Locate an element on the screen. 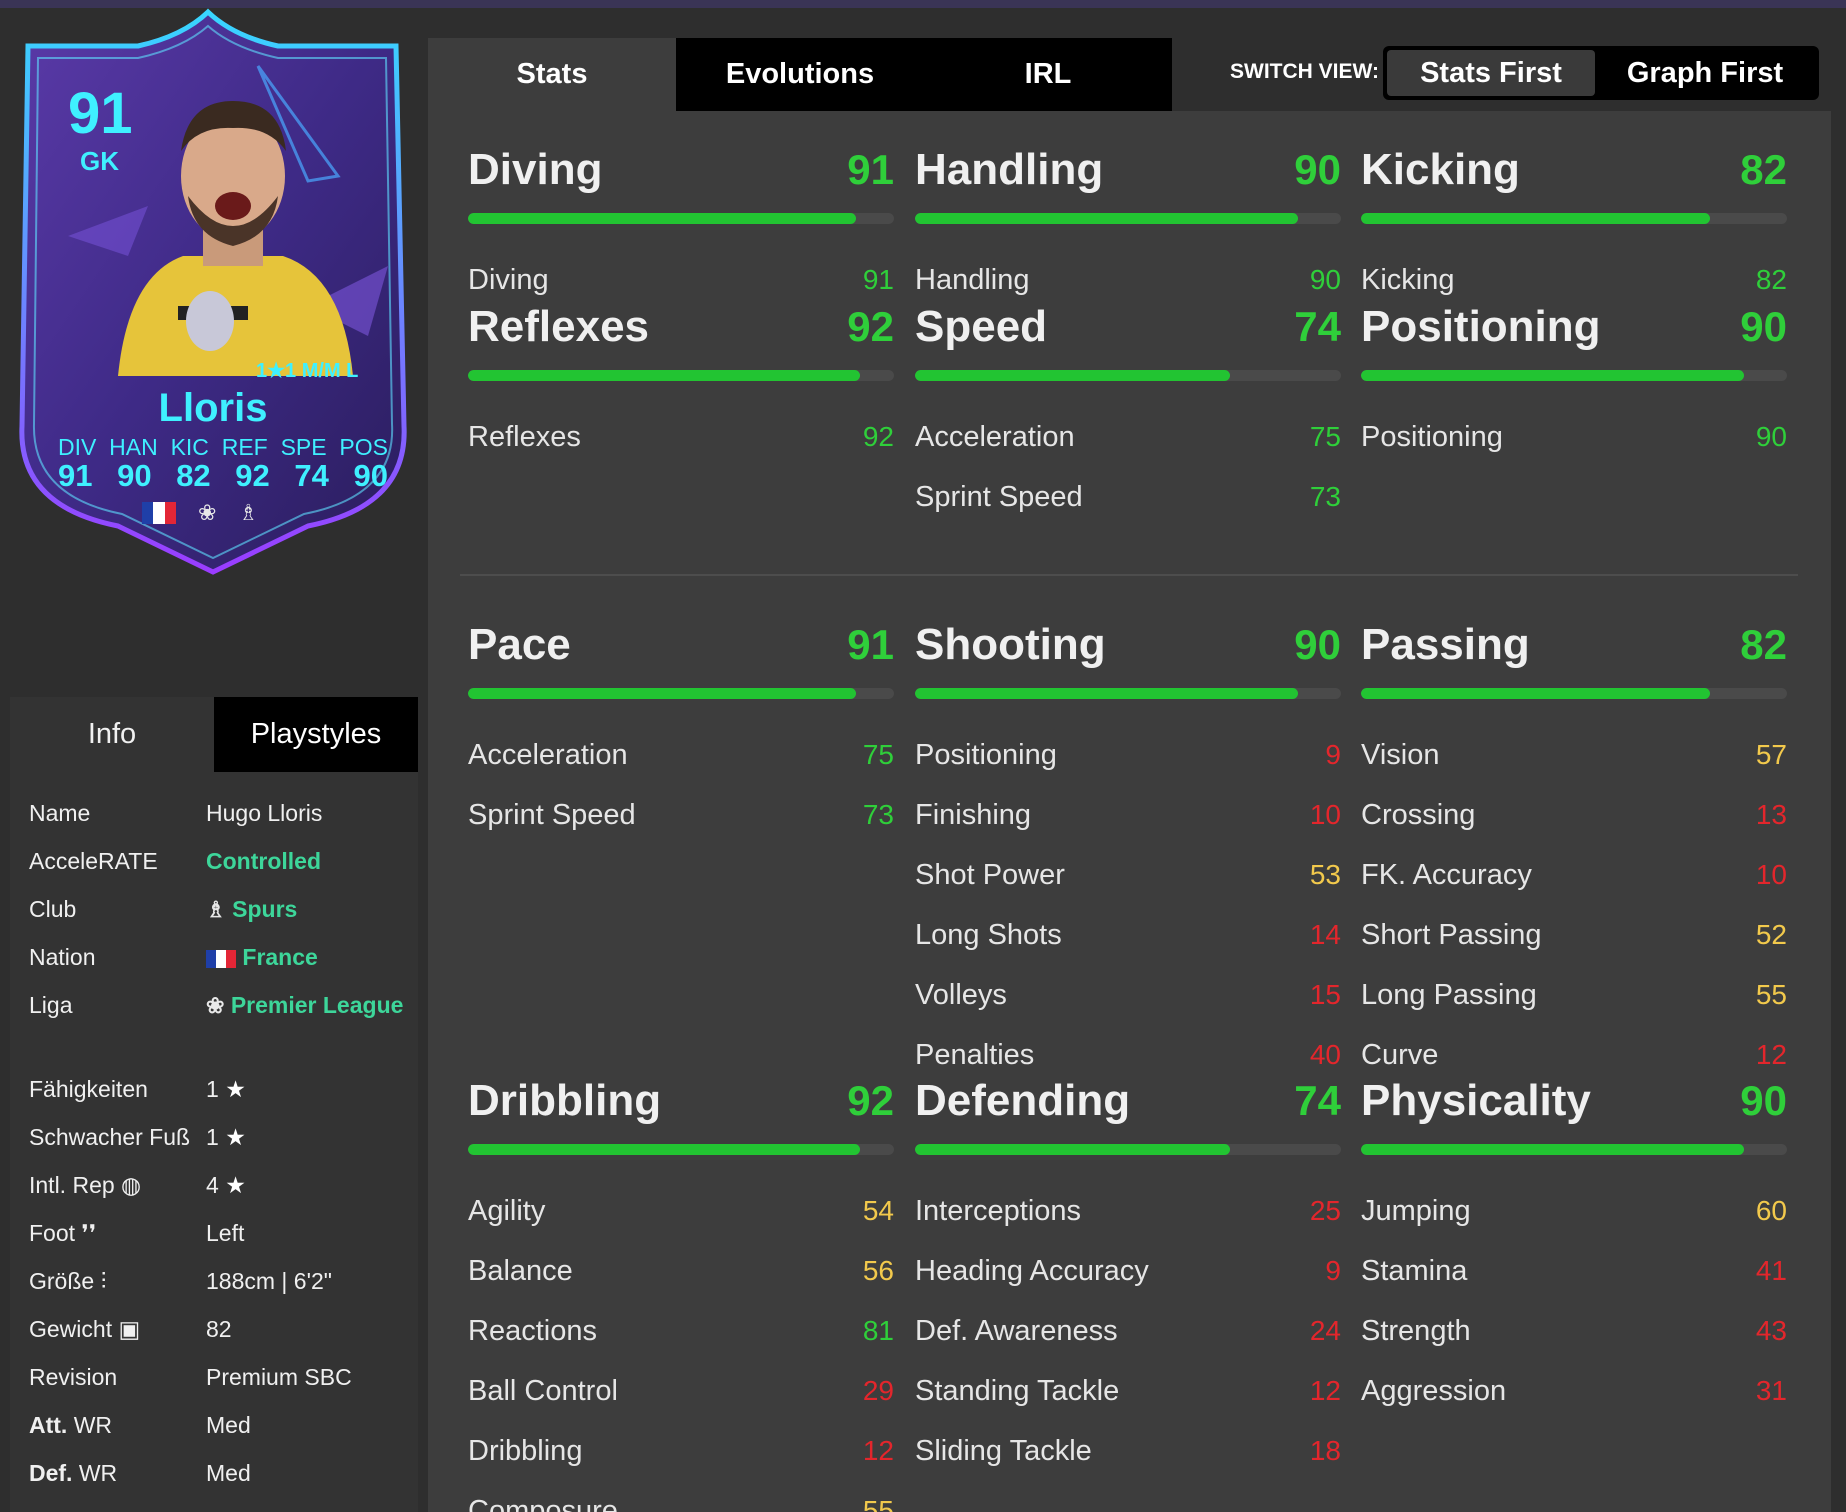  sub-stat-value: 52 is located at coordinates (1771, 934).